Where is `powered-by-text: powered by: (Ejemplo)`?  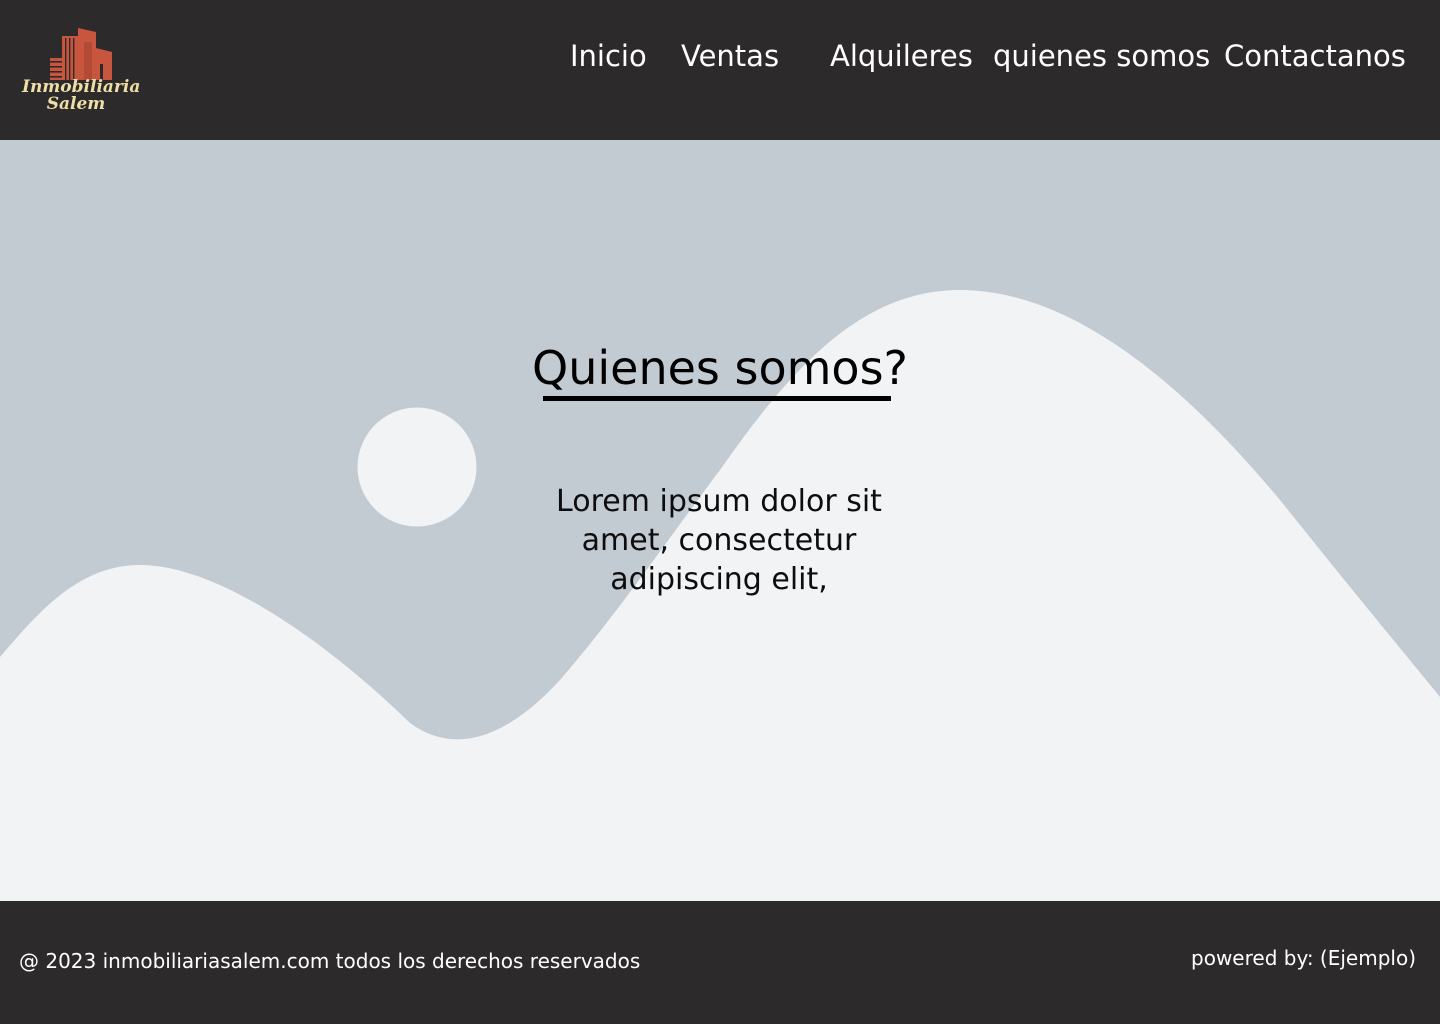
powered-by-text: powered by: (Ejemplo) is located at coordinates (1303, 958).